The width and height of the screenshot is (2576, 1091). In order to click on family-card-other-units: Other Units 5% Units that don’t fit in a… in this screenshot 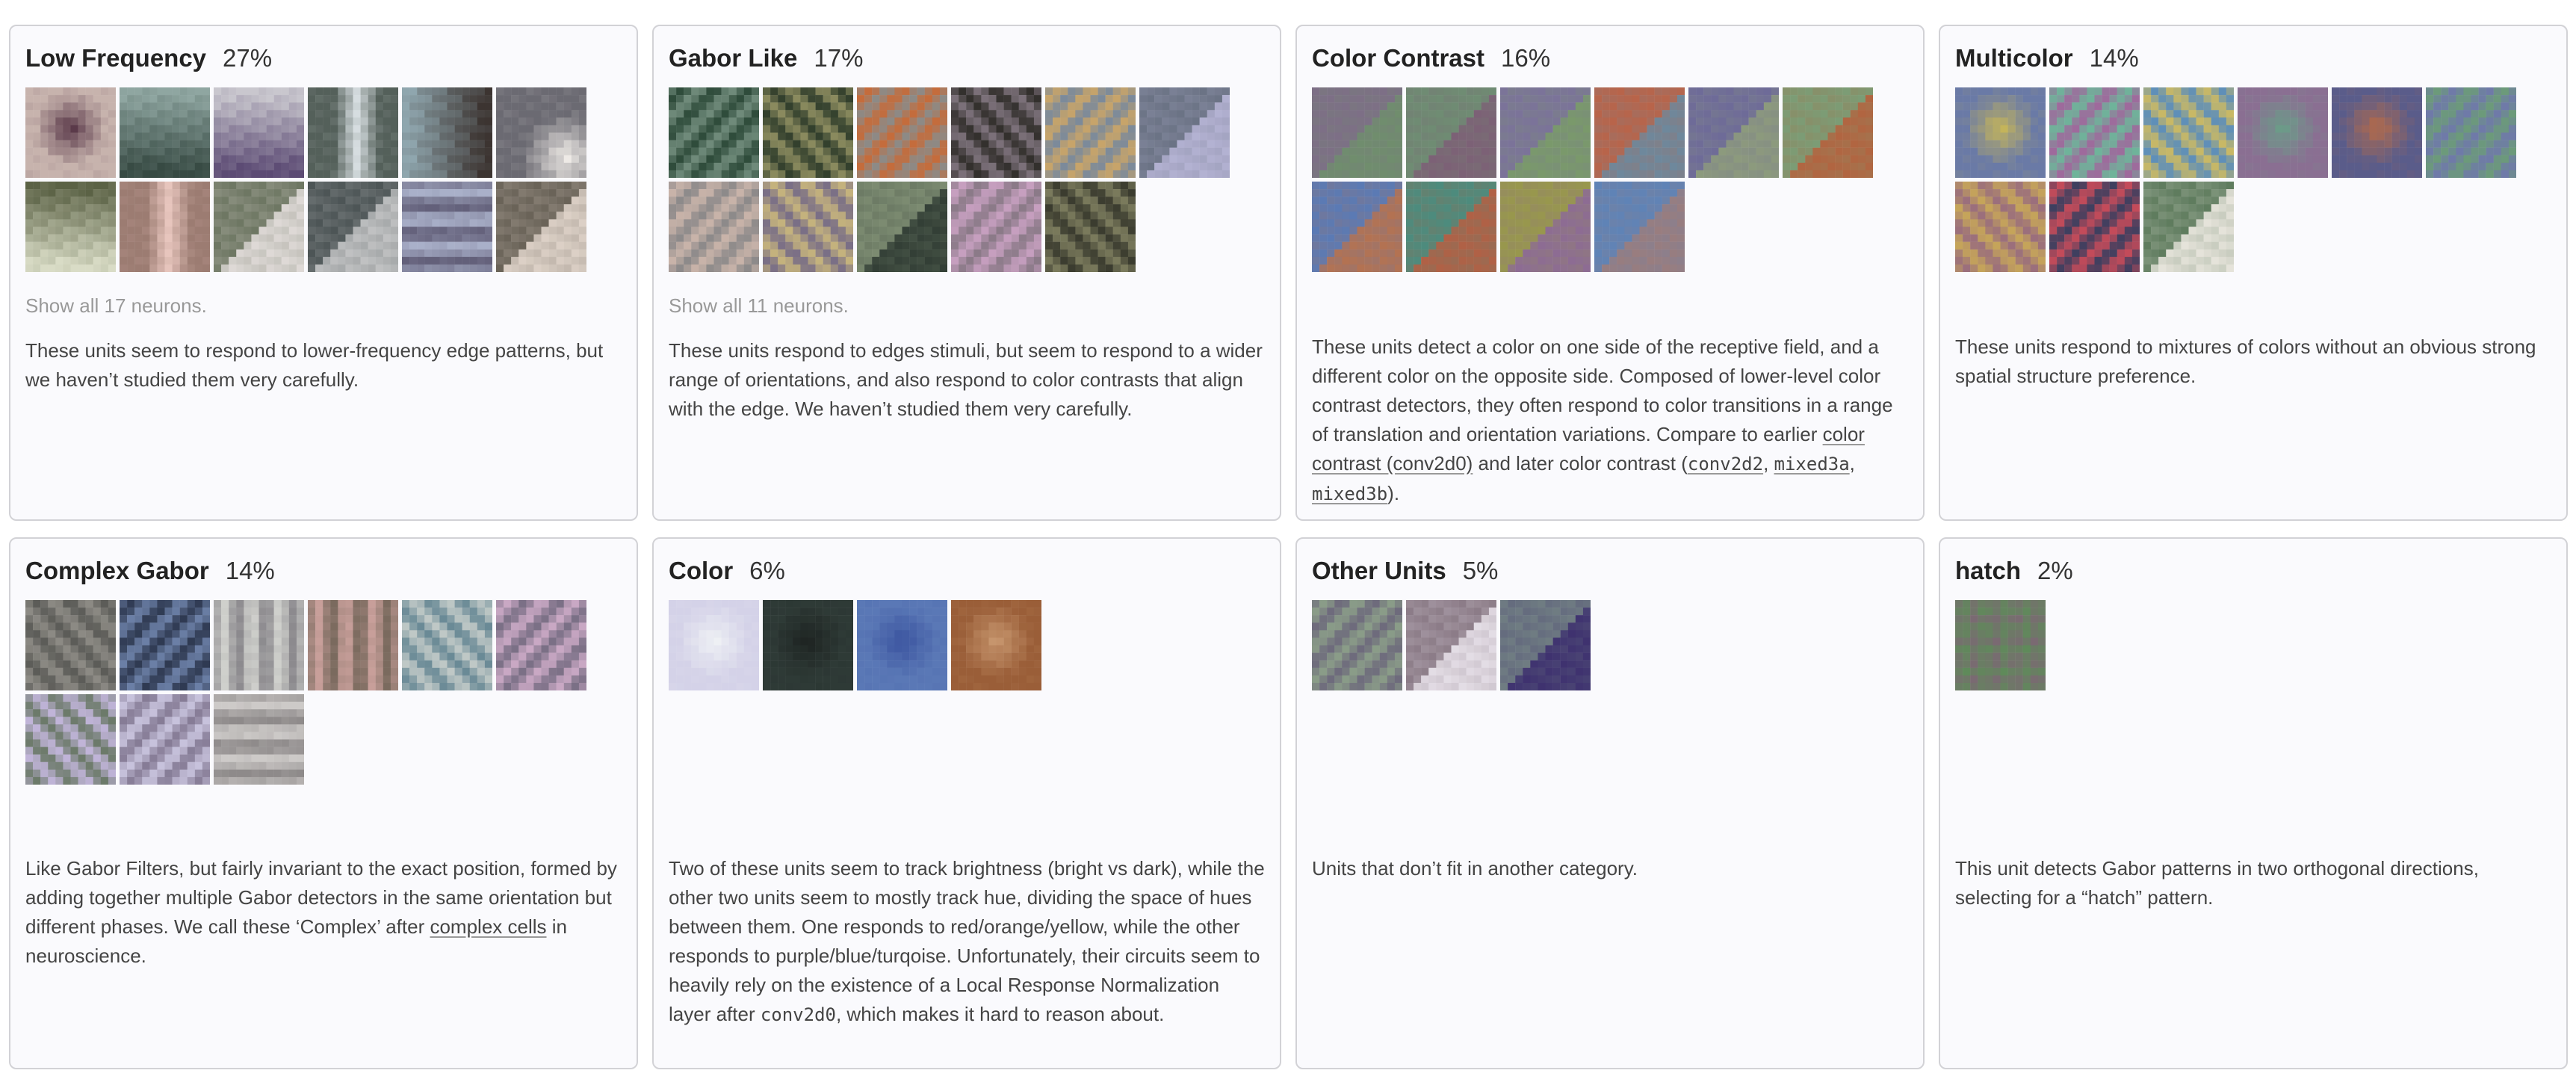, I will do `click(1610, 803)`.